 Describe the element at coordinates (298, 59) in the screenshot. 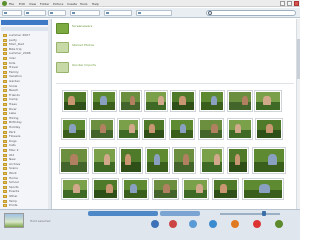

I see `scroll-thumb` at that location.